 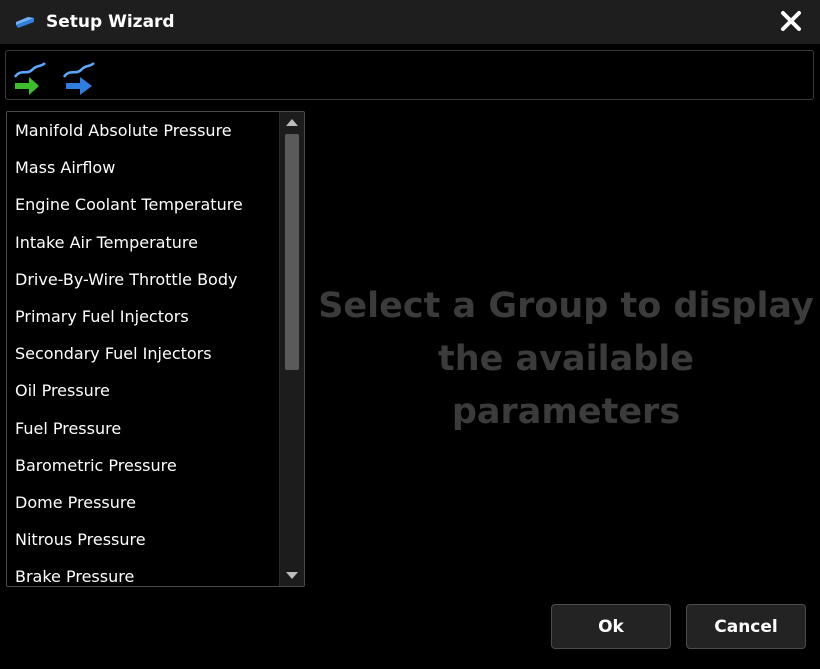 I want to click on list-item: Secondary Fuel Injectors, so click(x=143, y=353).